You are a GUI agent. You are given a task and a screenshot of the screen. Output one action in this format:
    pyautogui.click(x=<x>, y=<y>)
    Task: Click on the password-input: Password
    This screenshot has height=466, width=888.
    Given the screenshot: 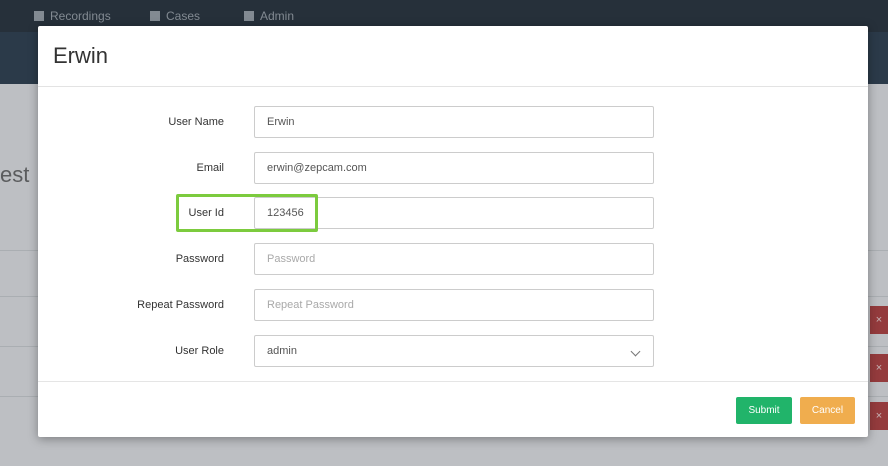 What is the action you would take?
    pyautogui.click(x=454, y=259)
    